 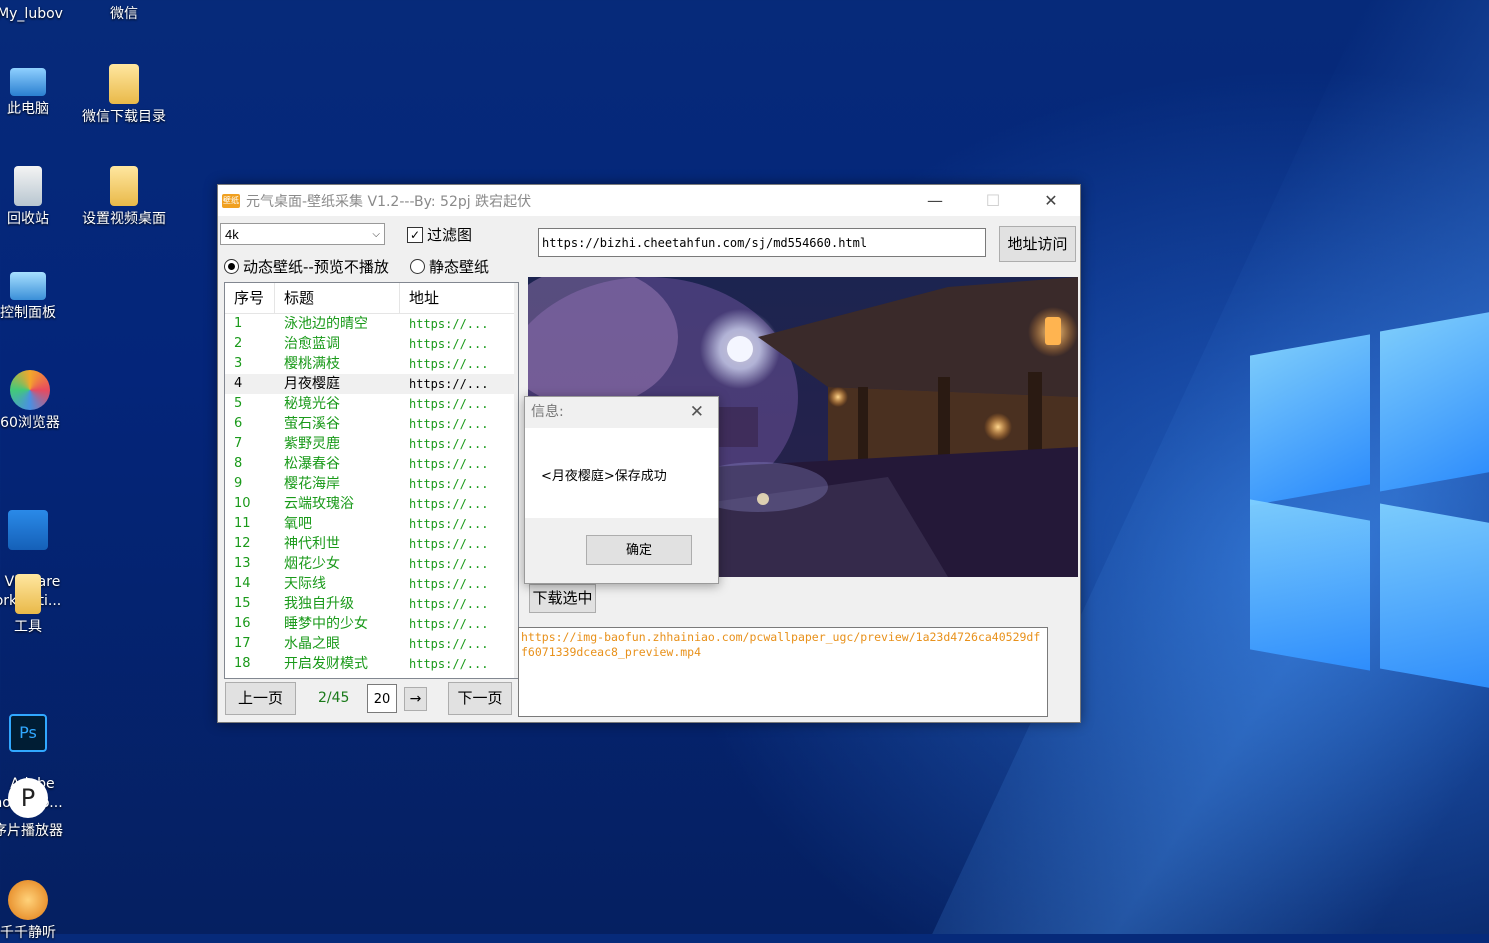 What do you see at coordinates (417, 266) in the screenshot?
I see `radio-unselected-icon` at bounding box center [417, 266].